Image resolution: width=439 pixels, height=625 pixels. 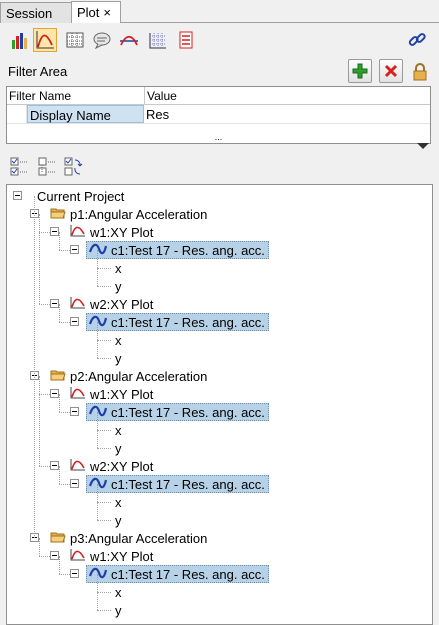 What do you see at coordinates (80, 196) in the screenshot?
I see `tree-root: Current Project` at bounding box center [80, 196].